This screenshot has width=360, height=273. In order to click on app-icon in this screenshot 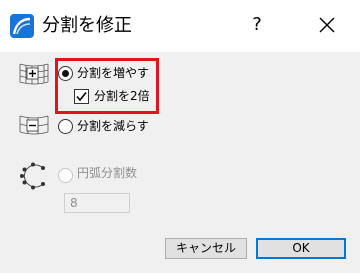, I will do `click(22, 26)`.